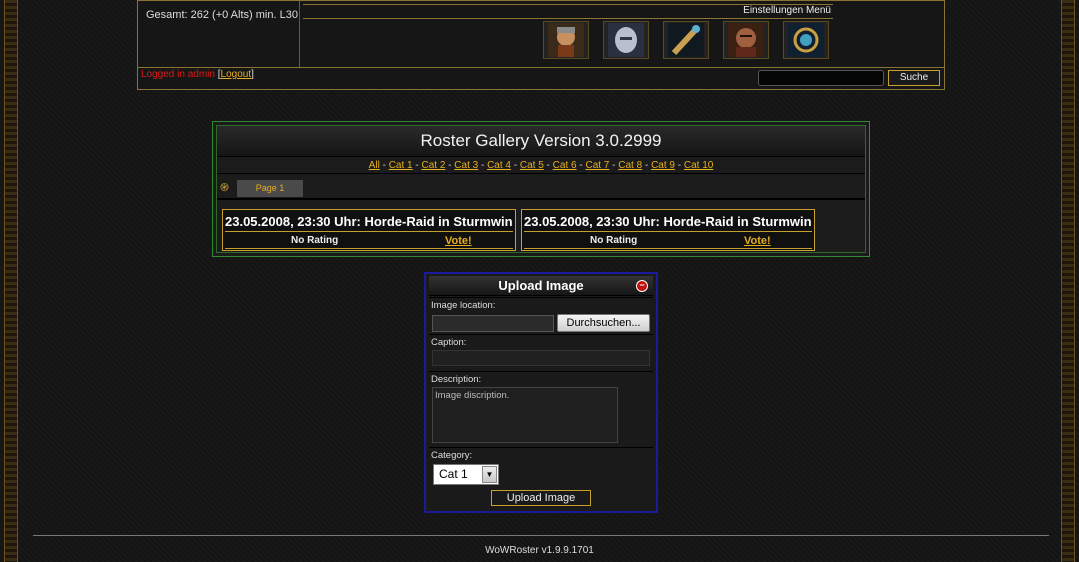 The height and width of the screenshot is (562, 1079). What do you see at coordinates (493, 323) in the screenshot?
I see `image-location-input` at bounding box center [493, 323].